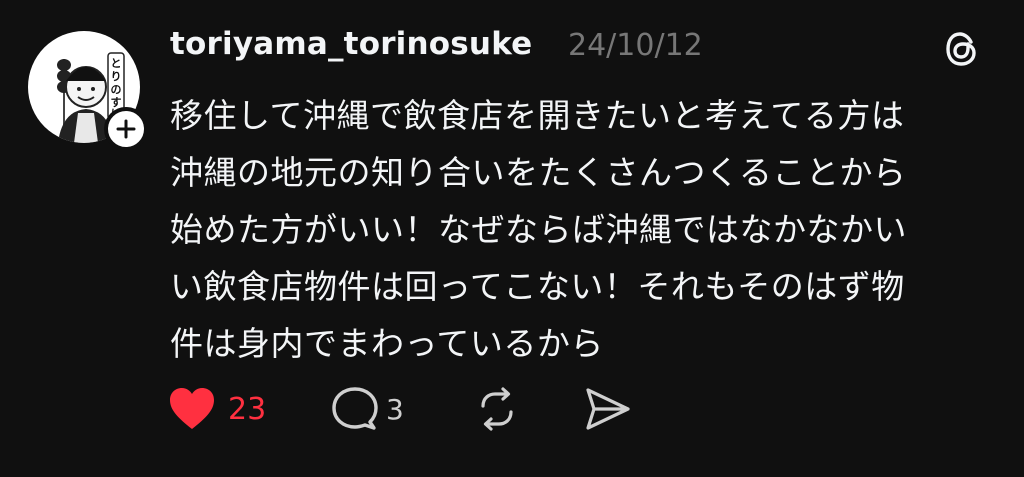  I want to click on username: toriyama_torinosuke, so click(351, 44).